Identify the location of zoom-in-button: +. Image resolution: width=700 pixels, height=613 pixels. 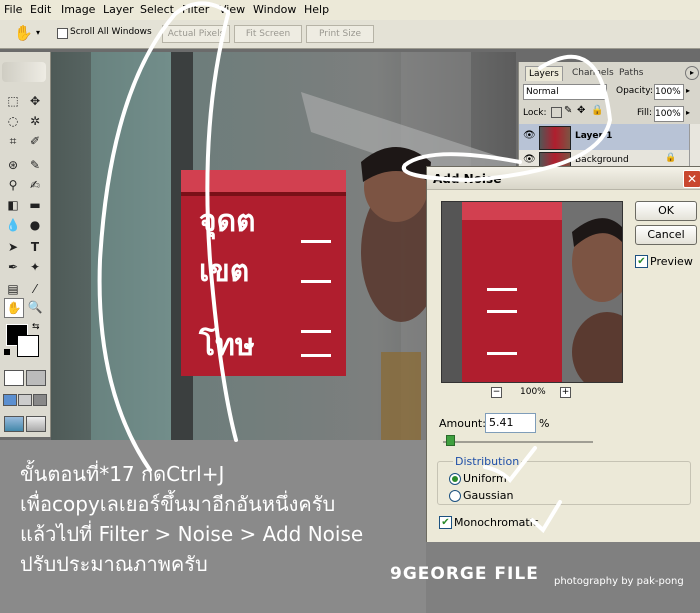
(565, 392).